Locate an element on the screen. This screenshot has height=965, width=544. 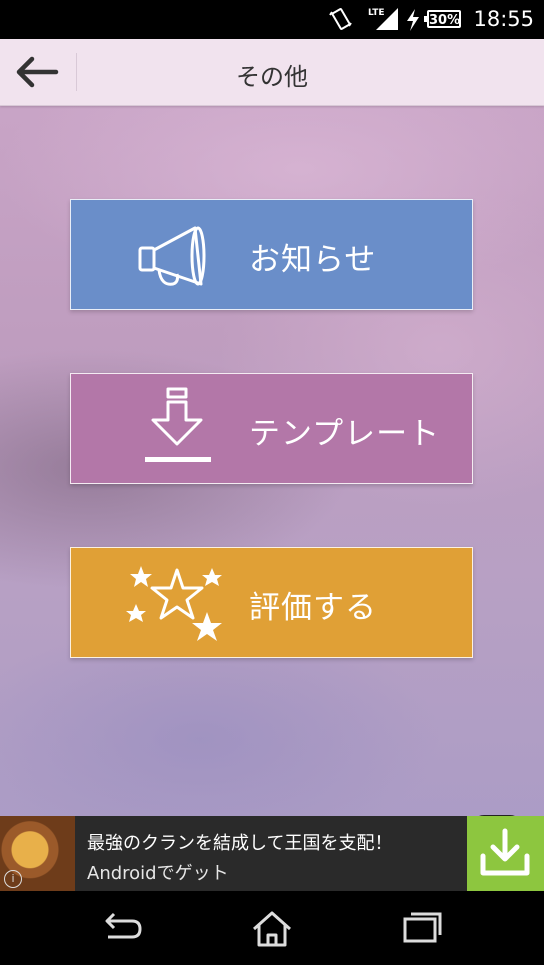
ad-download-button is located at coordinates (505, 853).